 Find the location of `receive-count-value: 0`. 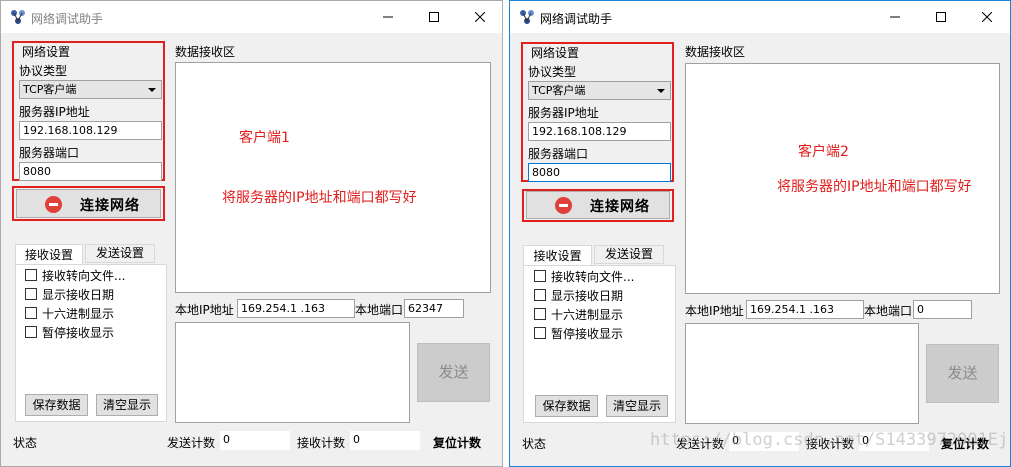

receive-count-value: 0 is located at coordinates (385, 440).